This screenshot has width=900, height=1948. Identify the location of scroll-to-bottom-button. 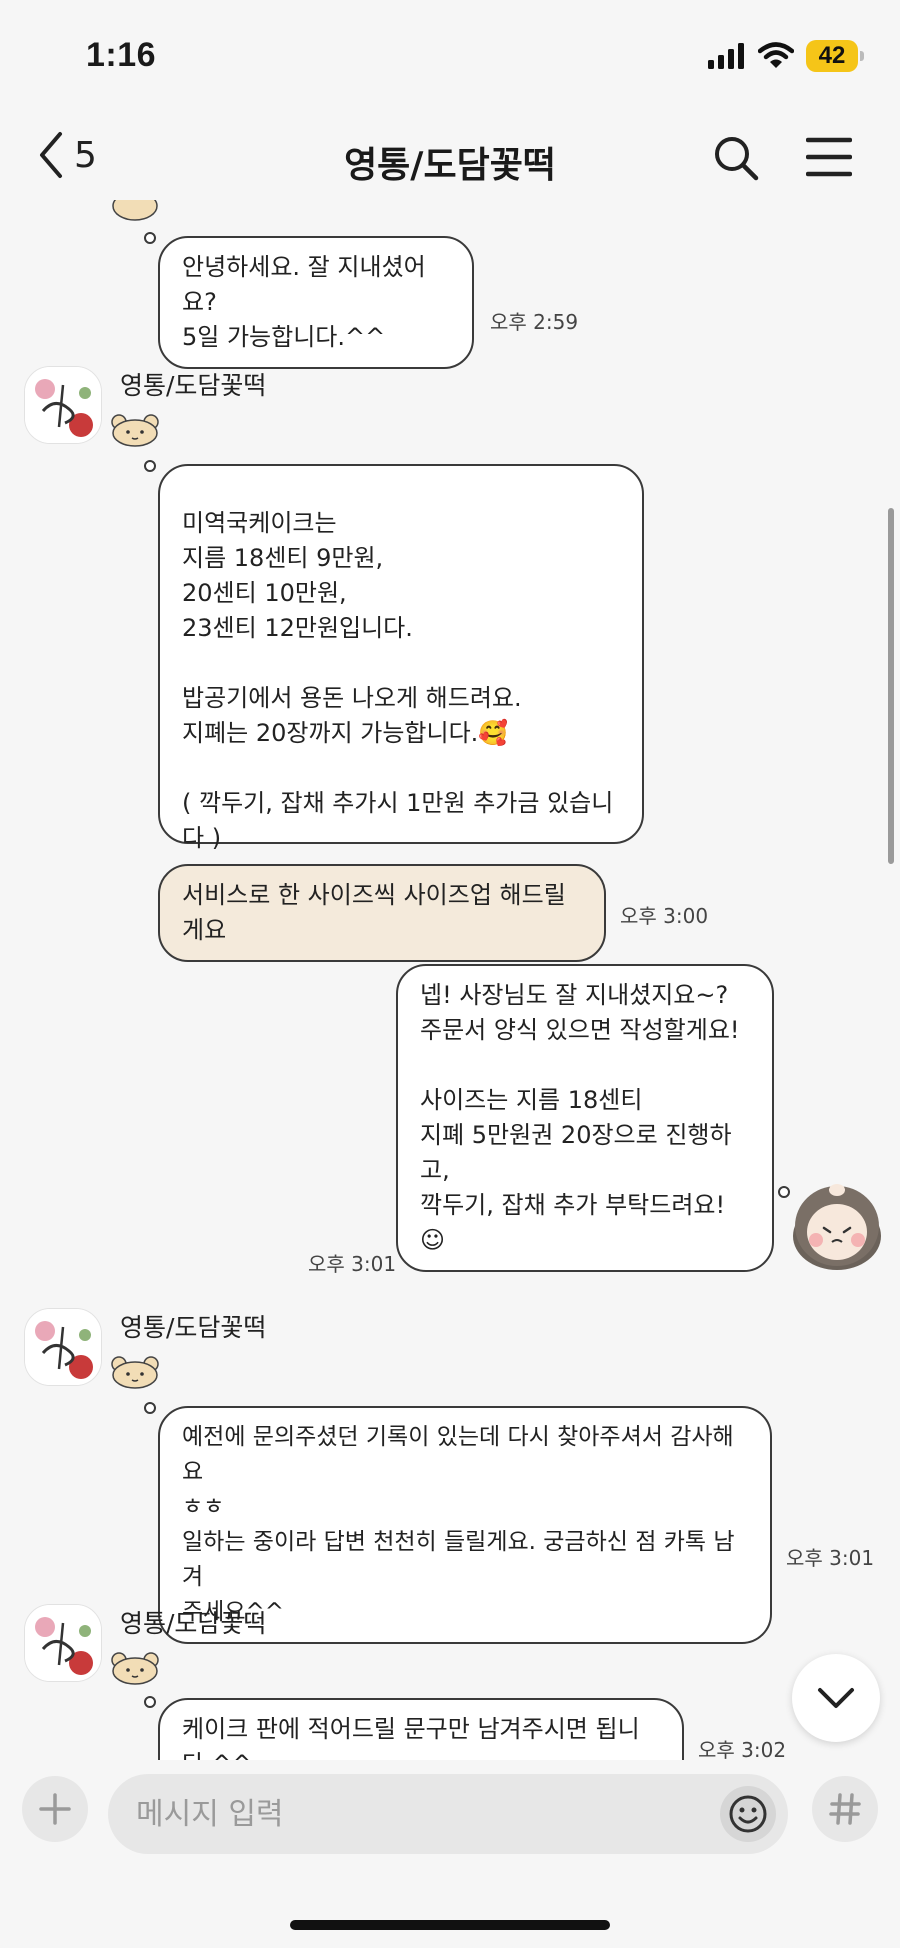
(836, 1698).